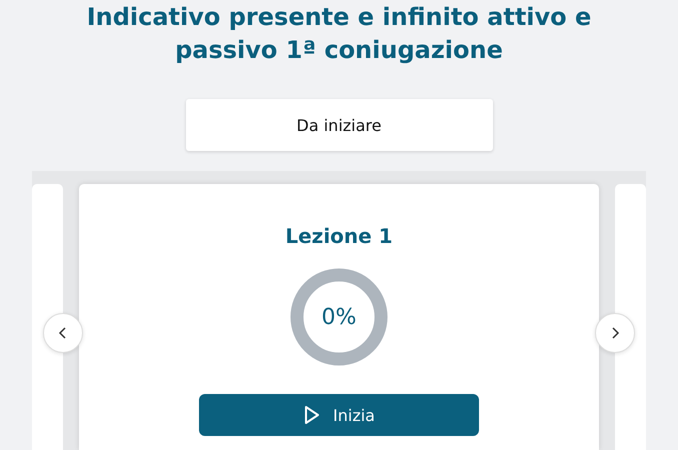 This screenshot has width=678, height=450. Describe the element at coordinates (339, 125) in the screenshot. I see `status-label: Da iniziare` at that location.